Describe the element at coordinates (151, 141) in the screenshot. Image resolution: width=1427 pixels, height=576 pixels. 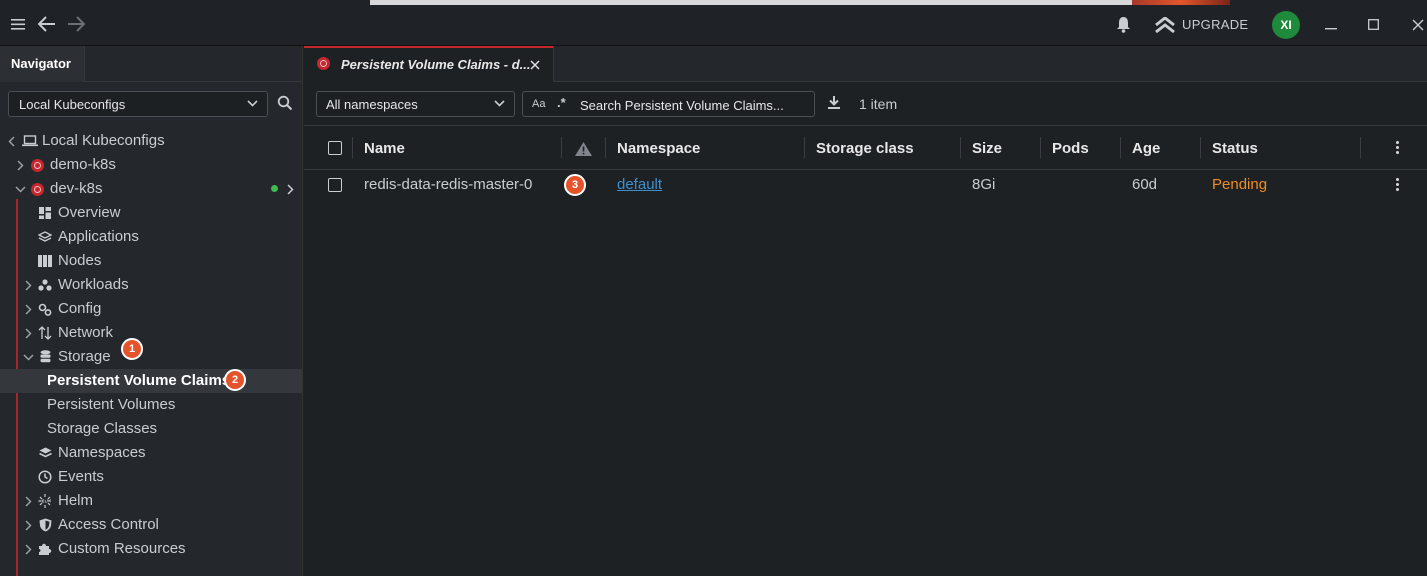
I see `tree-item-local-kubeconfigs: Local Kubeconfigs` at that location.